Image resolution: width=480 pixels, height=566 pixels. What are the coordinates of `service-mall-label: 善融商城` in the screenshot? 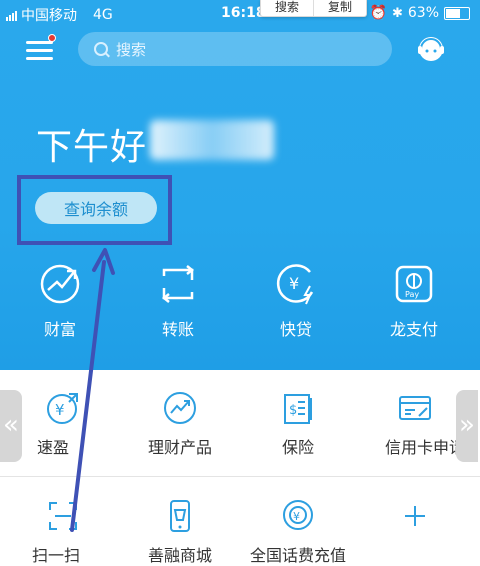 It's located at (179, 555).